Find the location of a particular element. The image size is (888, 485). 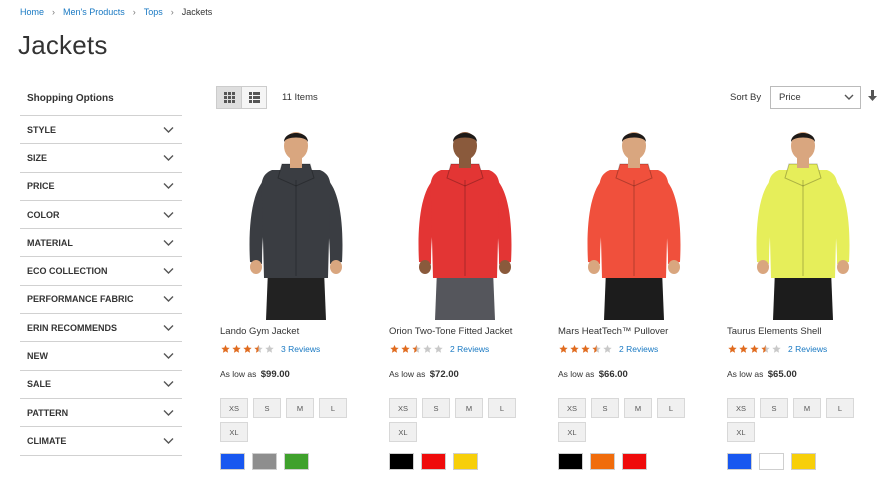

filter-label: Performance Fabric is located at coordinates (80, 299).